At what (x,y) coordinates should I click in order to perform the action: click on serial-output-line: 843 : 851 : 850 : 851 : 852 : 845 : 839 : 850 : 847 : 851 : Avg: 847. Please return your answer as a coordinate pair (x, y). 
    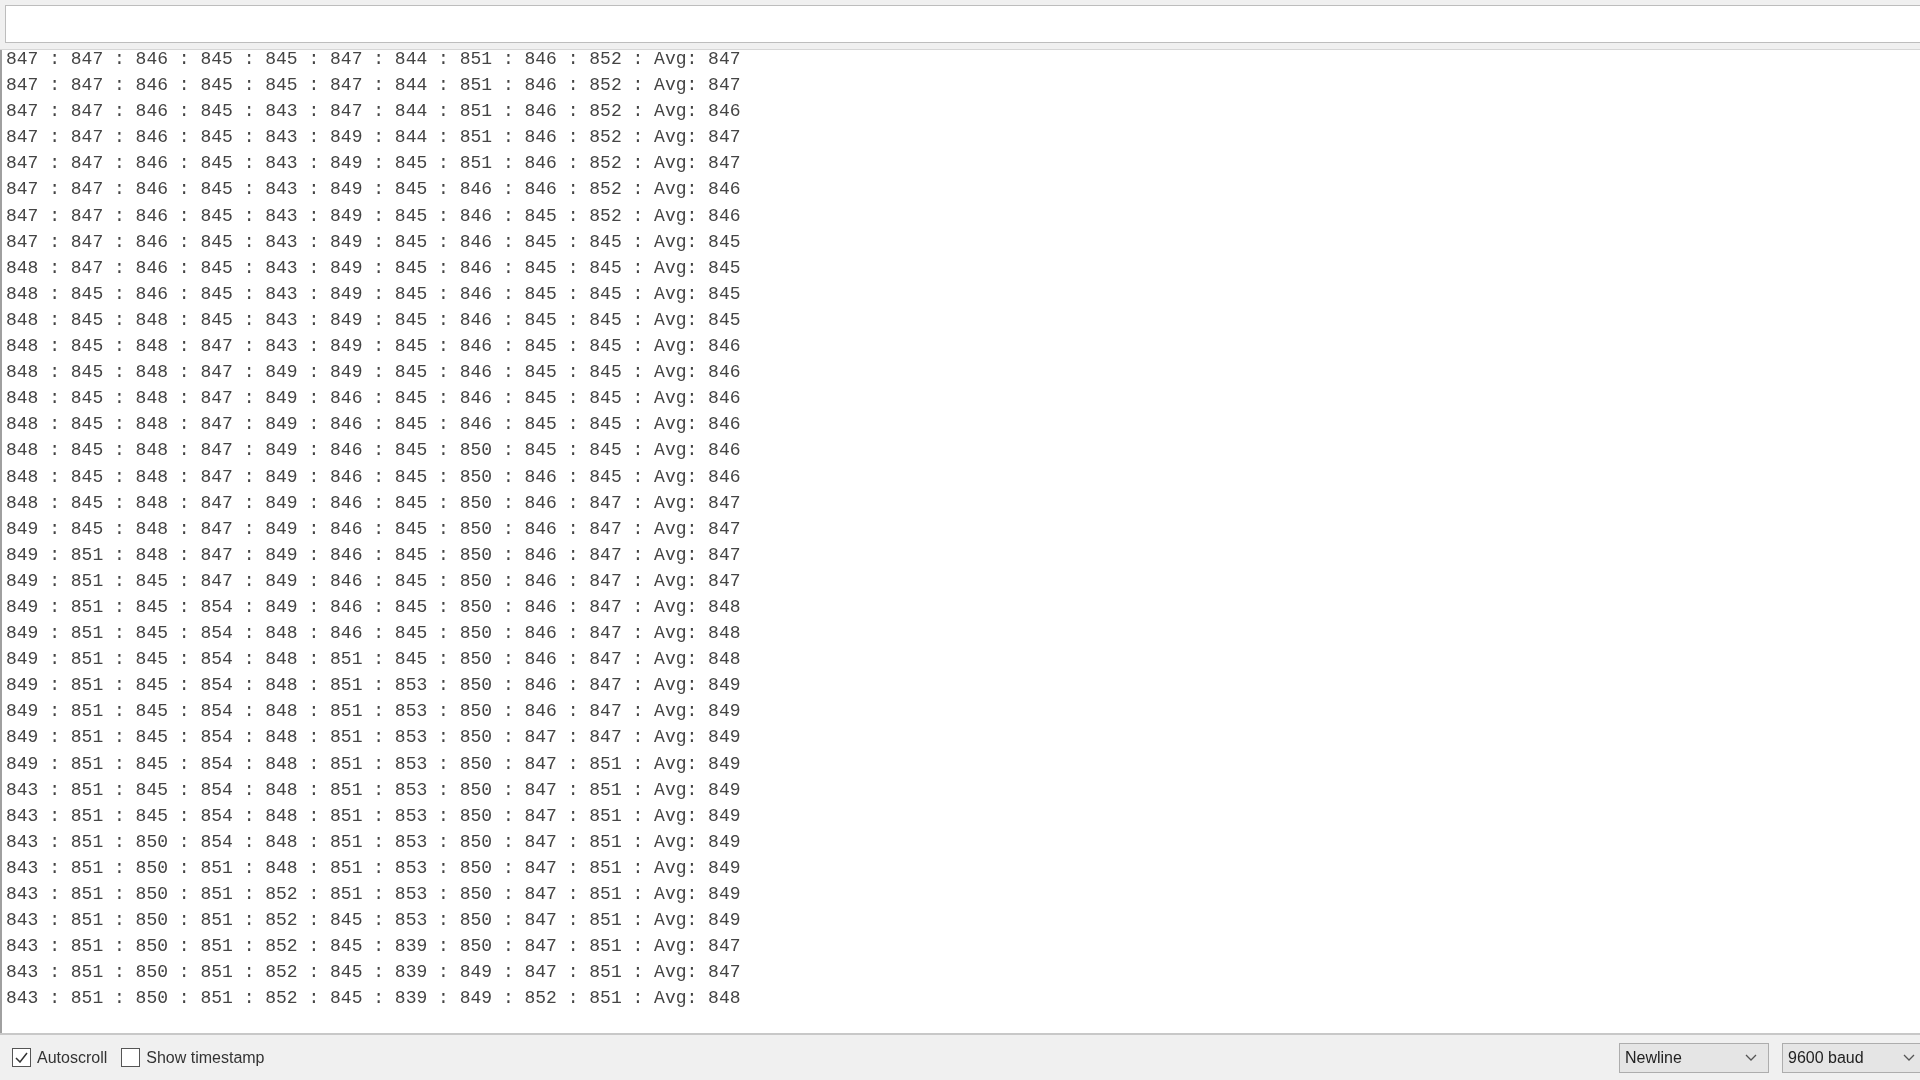
    Looking at the image, I should click on (373, 947).